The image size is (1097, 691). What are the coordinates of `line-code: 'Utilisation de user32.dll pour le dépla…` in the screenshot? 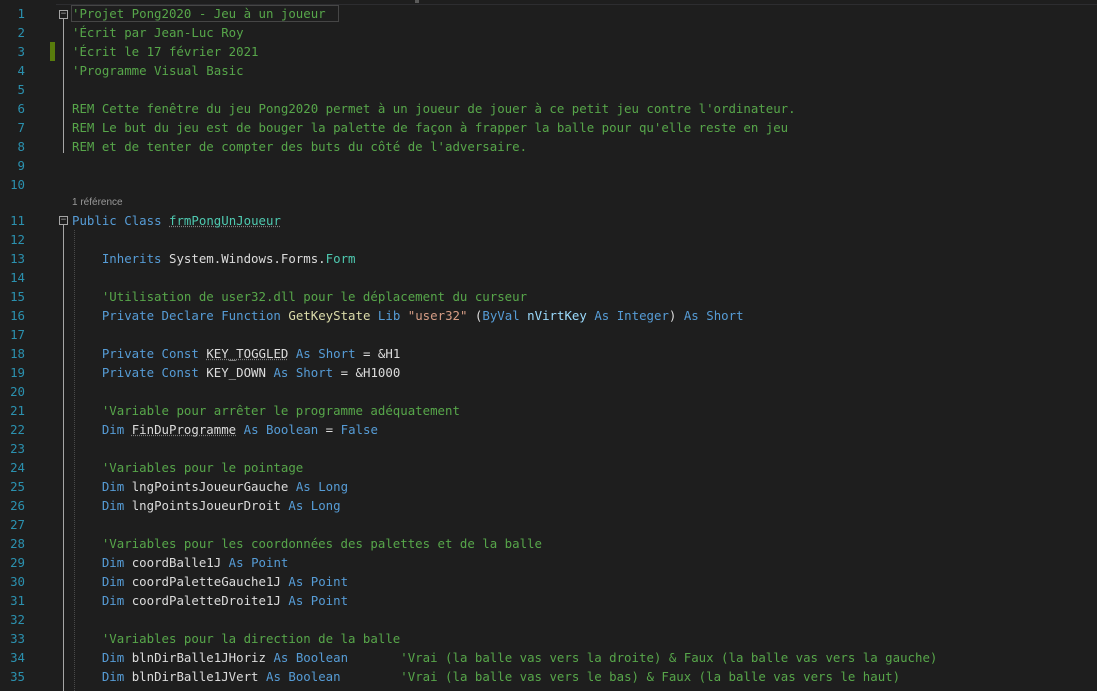 It's located at (299, 297).